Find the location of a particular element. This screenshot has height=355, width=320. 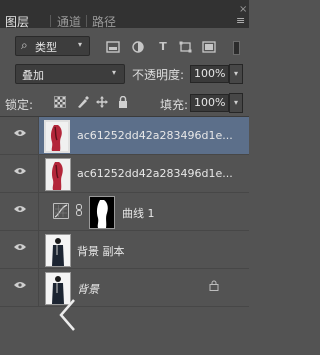

lock-row: 锁定: 填充: 100% ▾ is located at coordinates (124, 103).